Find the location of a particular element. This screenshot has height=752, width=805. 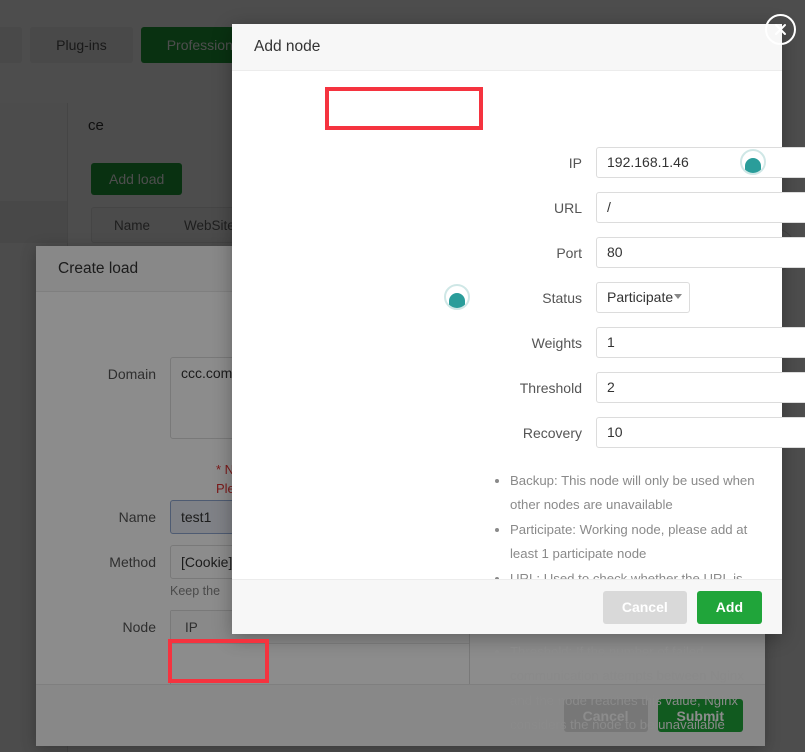

add-node-cancel-button: Cancel is located at coordinates (644, 607).